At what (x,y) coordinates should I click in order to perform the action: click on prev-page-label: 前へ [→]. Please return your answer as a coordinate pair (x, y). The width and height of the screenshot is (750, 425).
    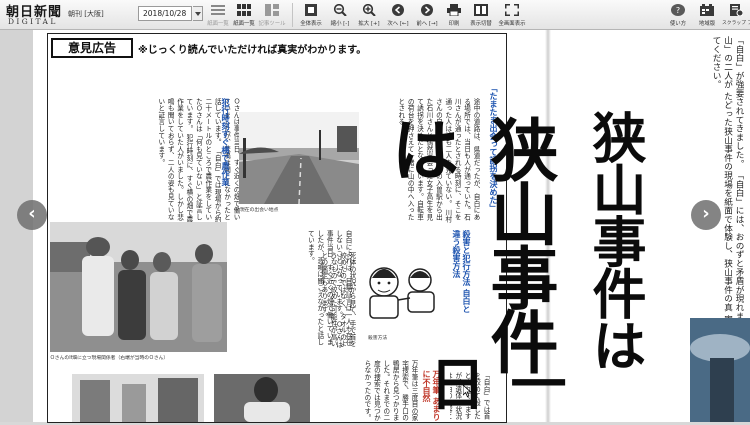
    Looking at the image, I should click on (427, 24).